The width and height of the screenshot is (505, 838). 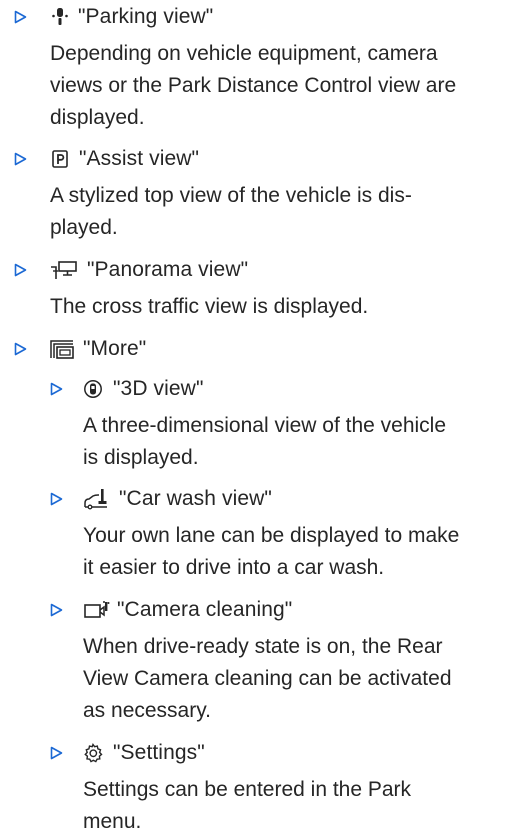 I want to click on item-label: "Panorama view", so click(x=168, y=269).